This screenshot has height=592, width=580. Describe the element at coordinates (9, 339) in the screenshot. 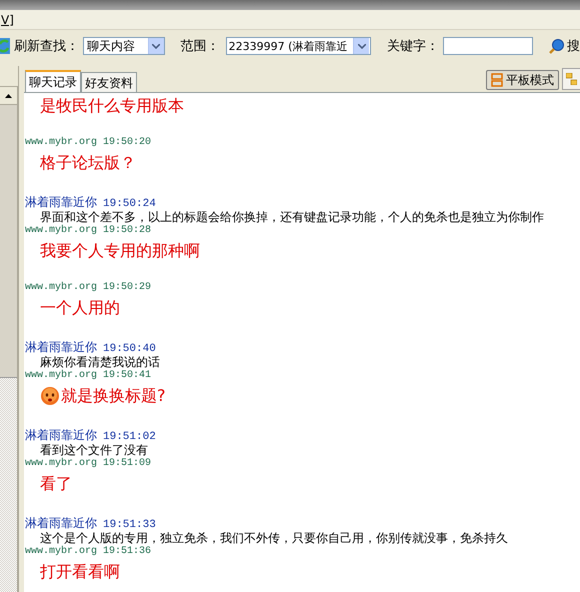

I see `scrollbar` at that location.